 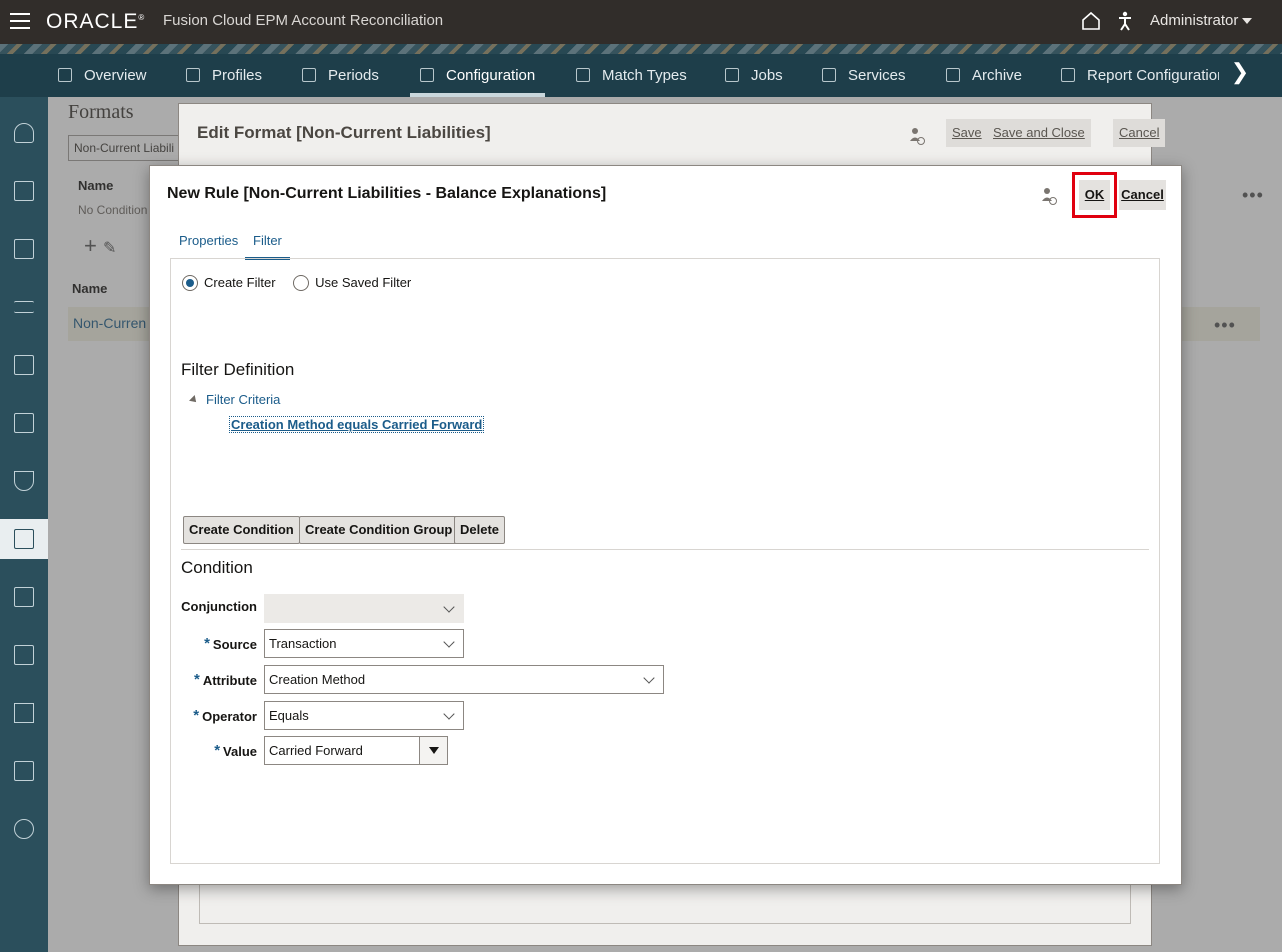 I want to click on conjunction-select, so click(x=364, y=608).